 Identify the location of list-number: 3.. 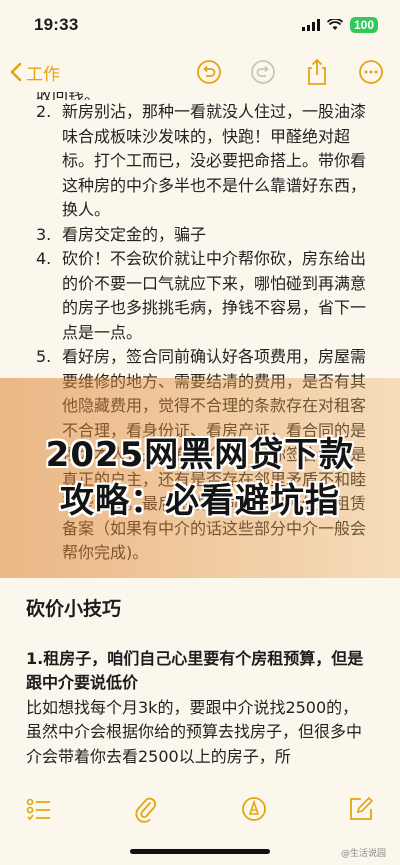
(44, 234).